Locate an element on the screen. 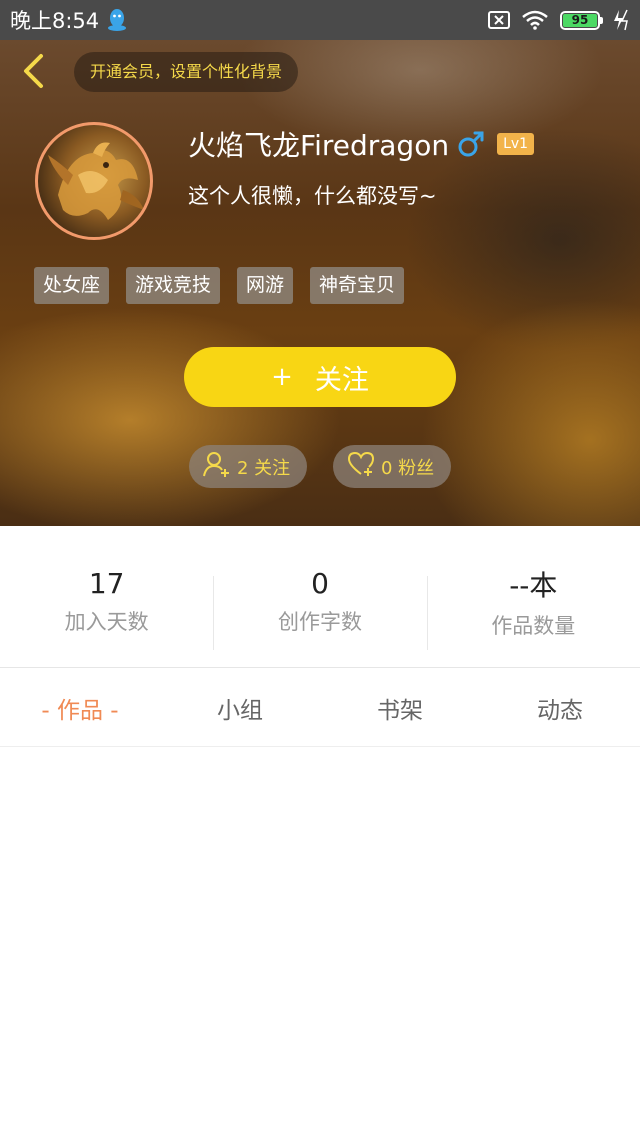  battery-icon: 95 is located at coordinates (581, 20).